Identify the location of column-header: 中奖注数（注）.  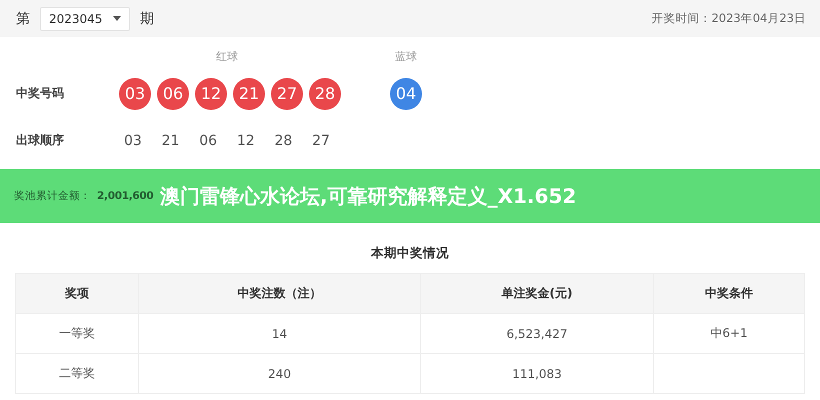
(279, 294).